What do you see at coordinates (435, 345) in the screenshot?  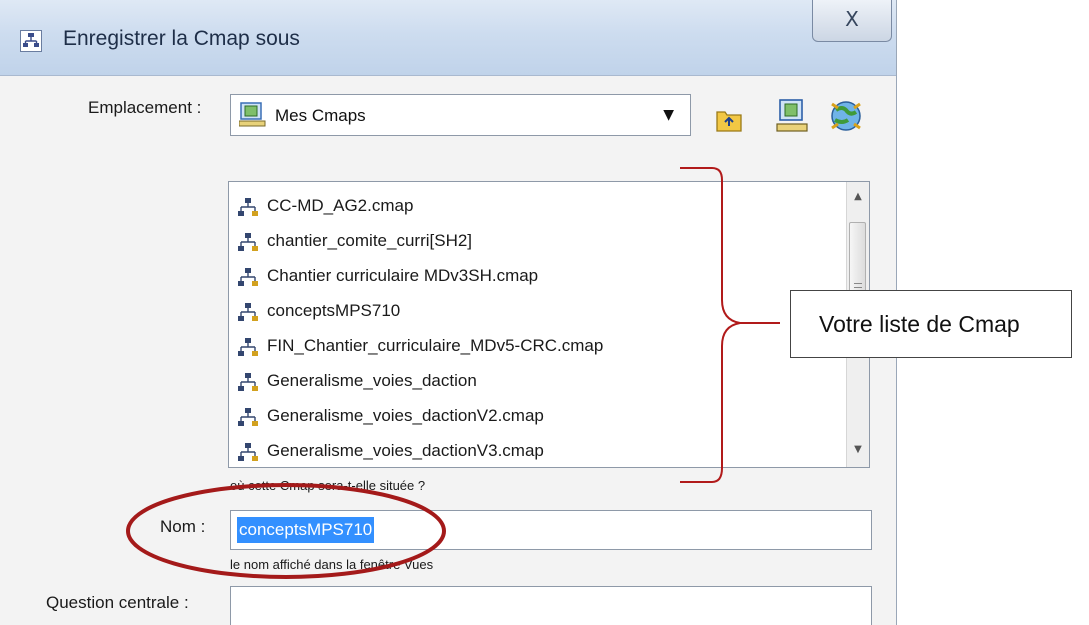 I see `list-item-label: FIN_Chantier_curriculaire_MDv5-CRC.cmap` at bounding box center [435, 345].